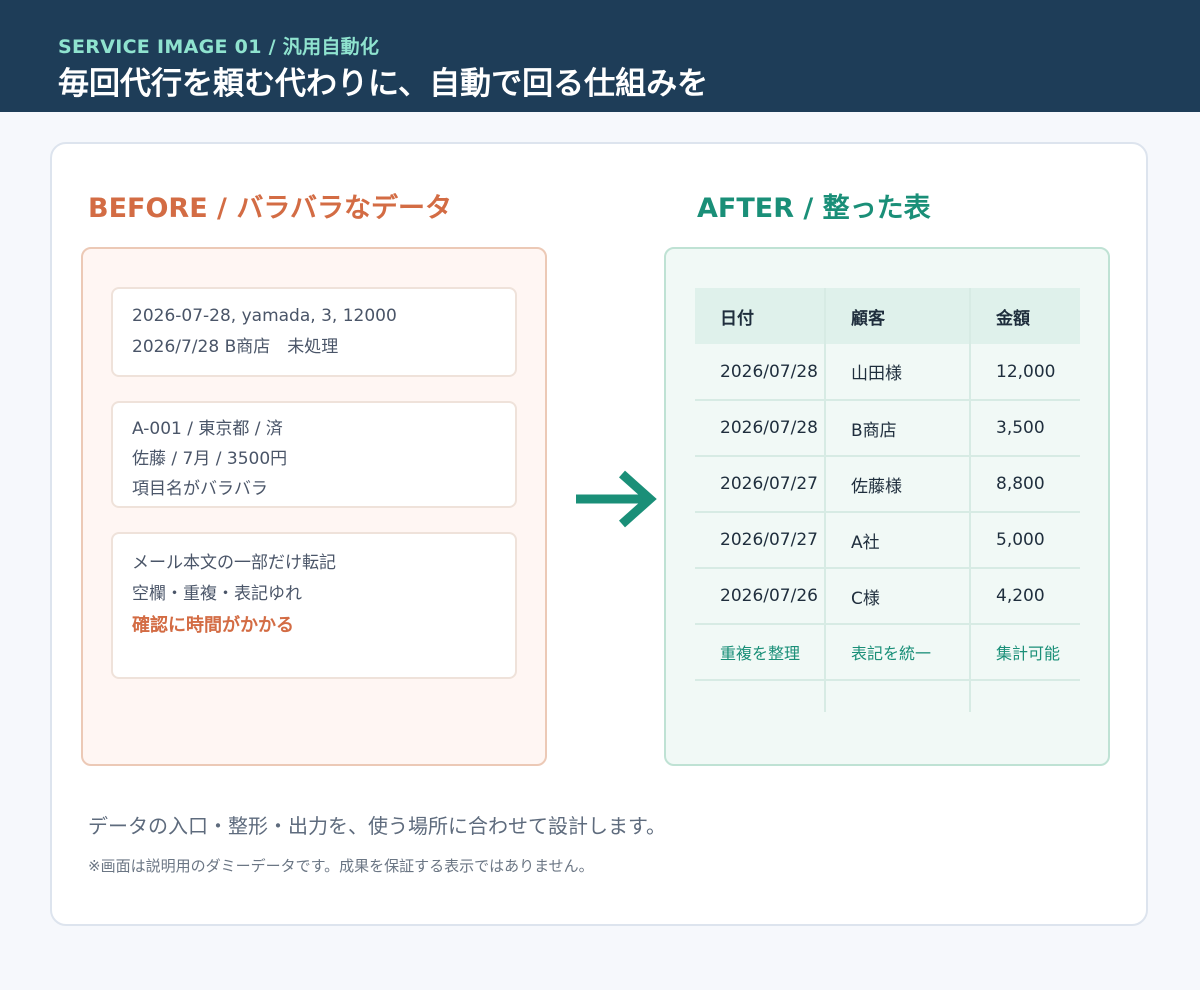 Image resolution: width=1200 pixels, height=990 pixels. What do you see at coordinates (1025, 484) in the screenshot?
I see `cell-amount: 8,800` at bounding box center [1025, 484].